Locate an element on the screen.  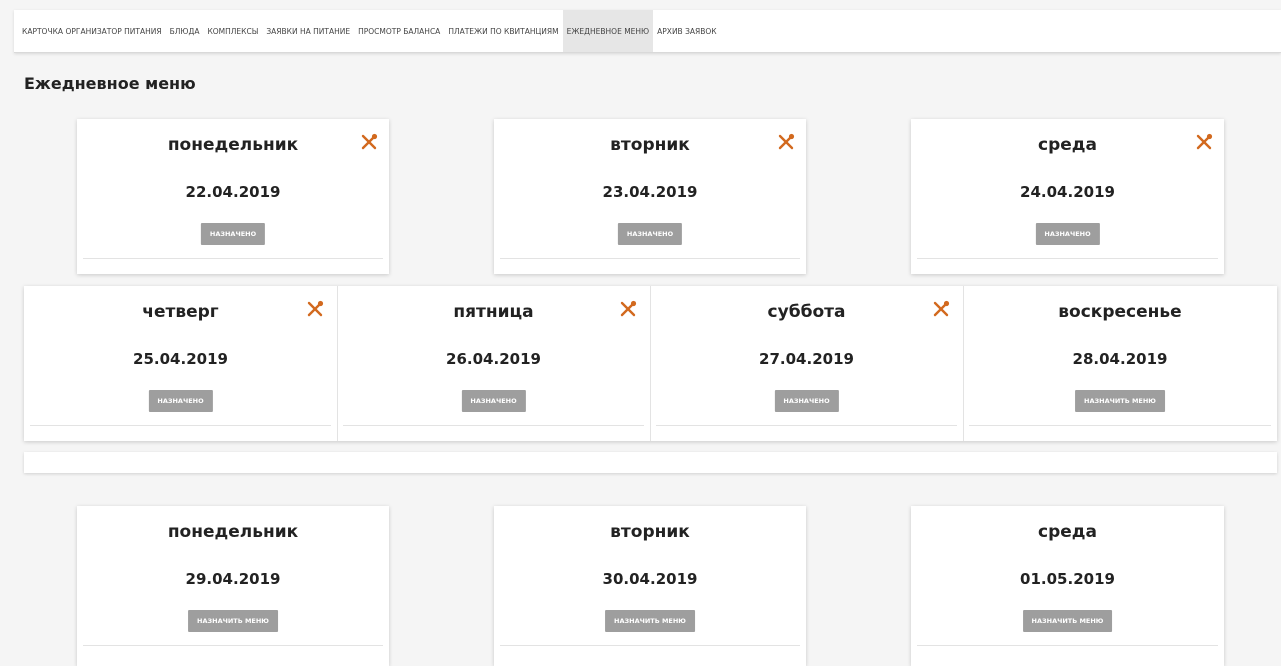
day-card: понедельник 22.04.2019 НАЗНАЧЕНО is located at coordinates (233, 196).